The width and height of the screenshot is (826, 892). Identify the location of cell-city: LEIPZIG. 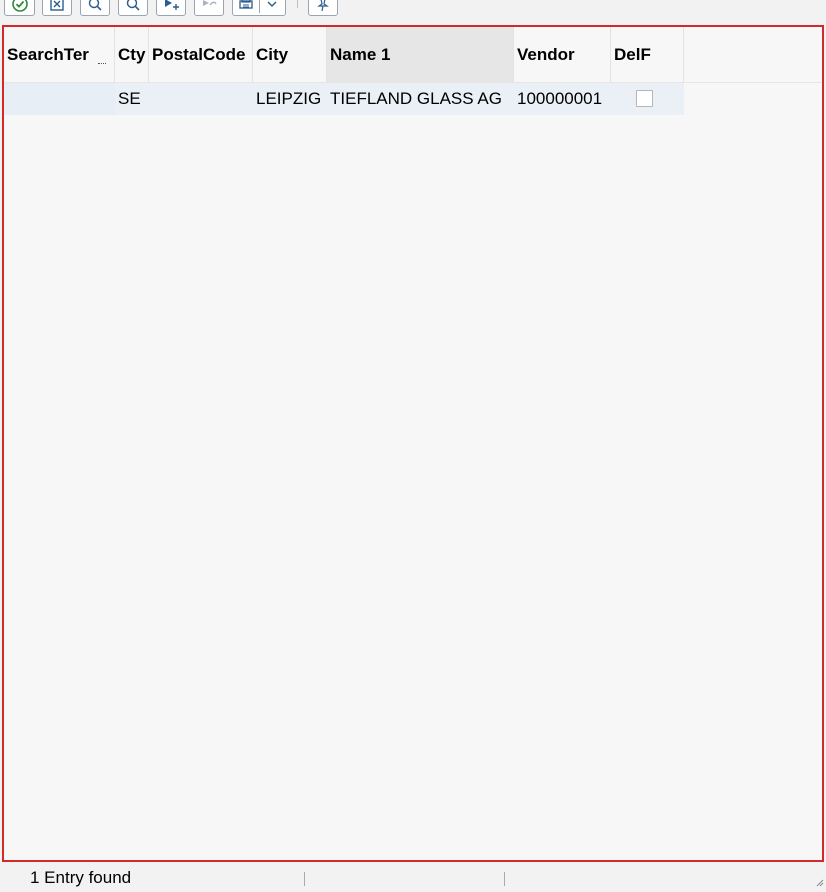
(290, 99).